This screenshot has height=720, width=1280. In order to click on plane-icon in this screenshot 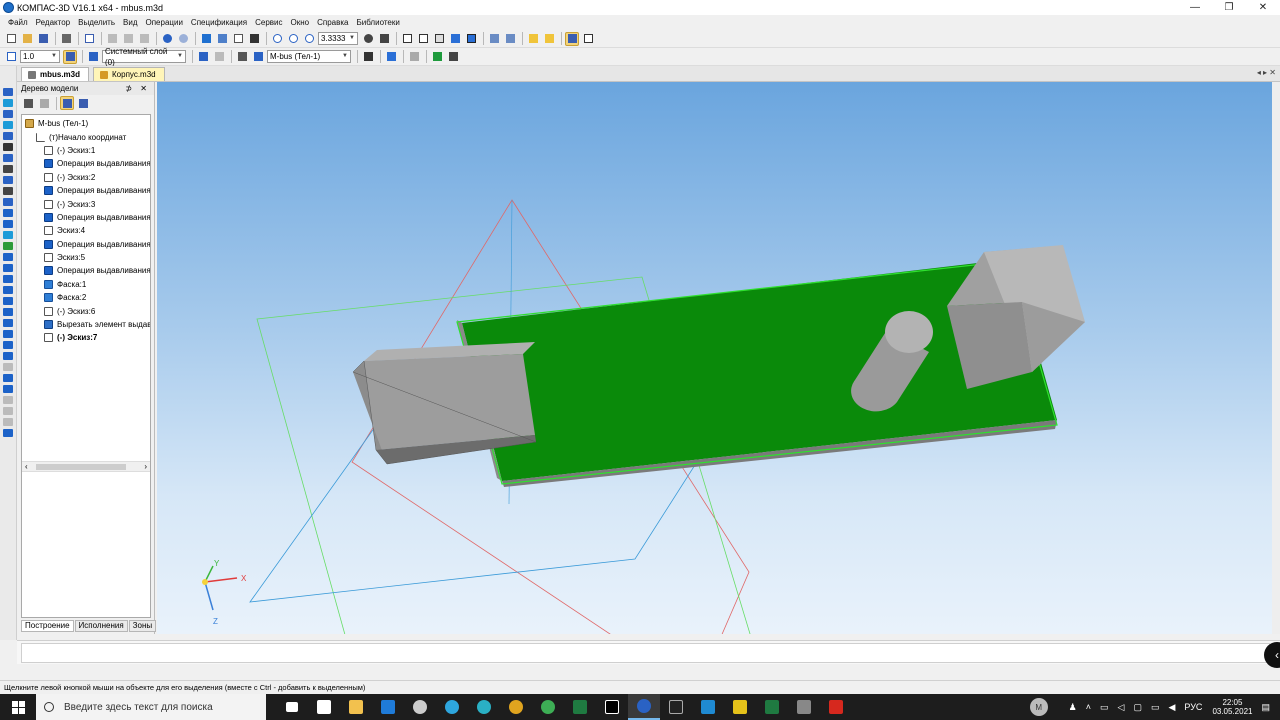, I will do `click(8, 180)`.